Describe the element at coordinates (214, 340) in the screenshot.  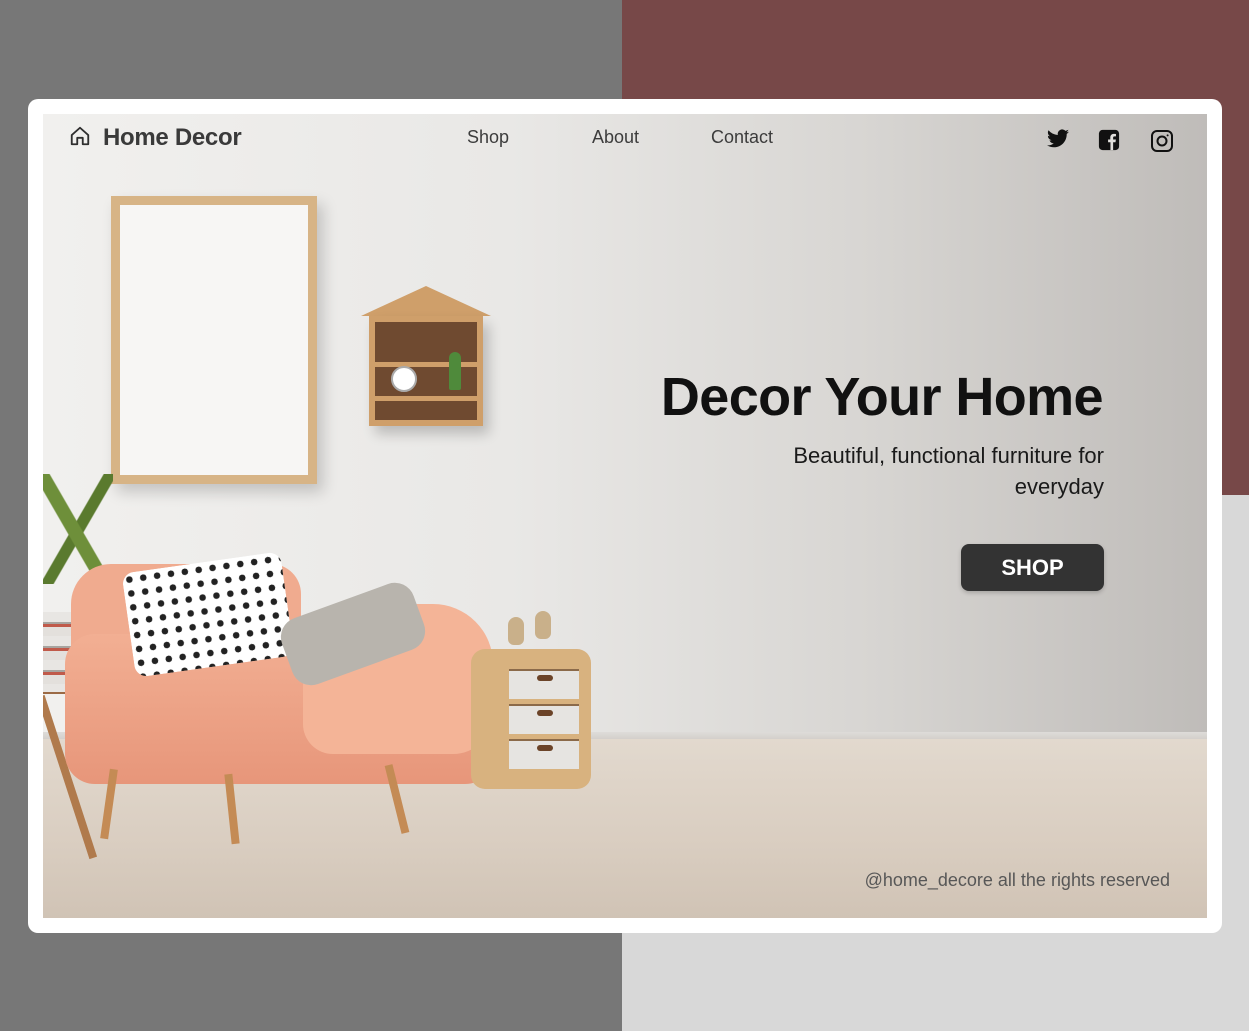
I see `wall-picture-frame` at that location.